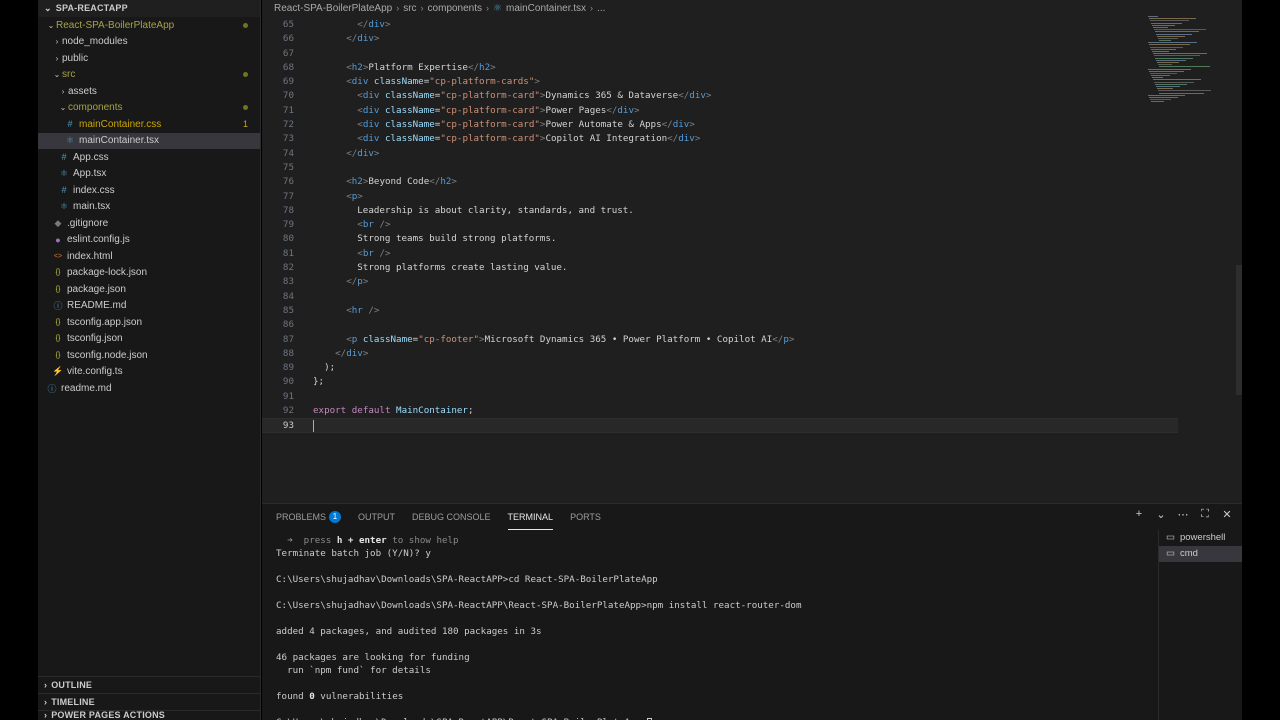 The image size is (1280, 720). What do you see at coordinates (720, 425) in the screenshot?
I see `code-line: 93` at bounding box center [720, 425].